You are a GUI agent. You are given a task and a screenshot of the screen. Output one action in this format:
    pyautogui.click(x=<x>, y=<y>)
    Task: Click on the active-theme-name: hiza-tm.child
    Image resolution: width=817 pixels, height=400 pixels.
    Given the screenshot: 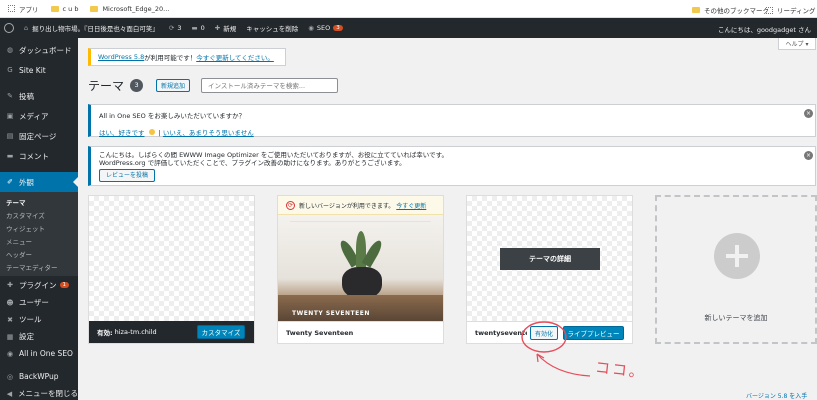 What is the action you would take?
    pyautogui.click(x=135, y=332)
    